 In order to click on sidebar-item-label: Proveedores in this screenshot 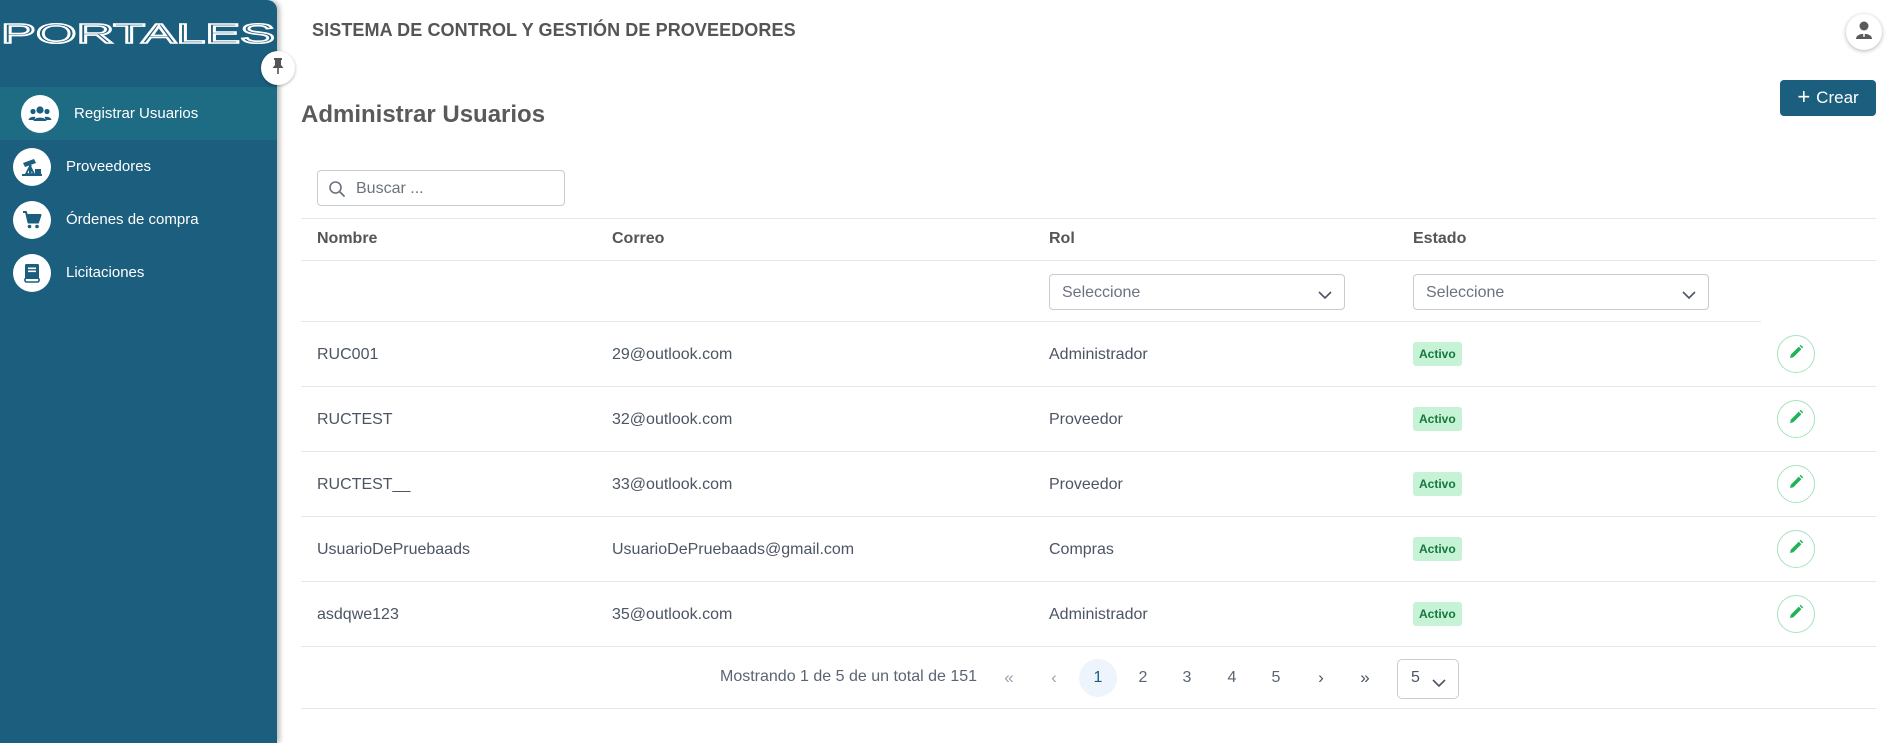, I will do `click(109, 166)`.